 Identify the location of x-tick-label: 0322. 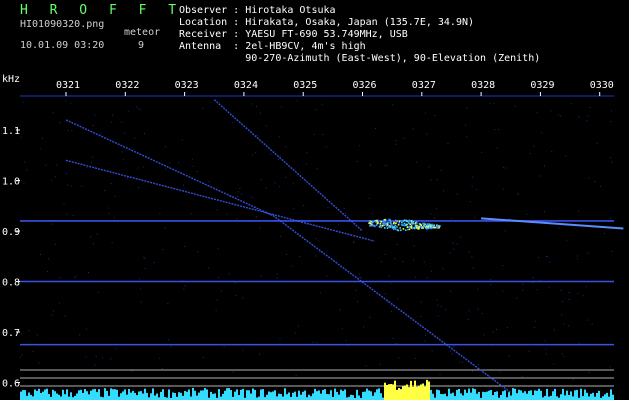
(127, 85).